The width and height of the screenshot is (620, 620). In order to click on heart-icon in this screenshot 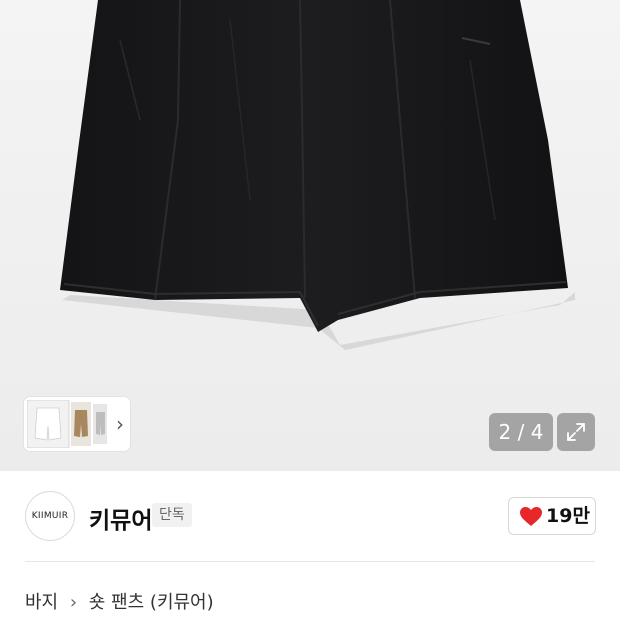, I will do `click(531, 516)`.